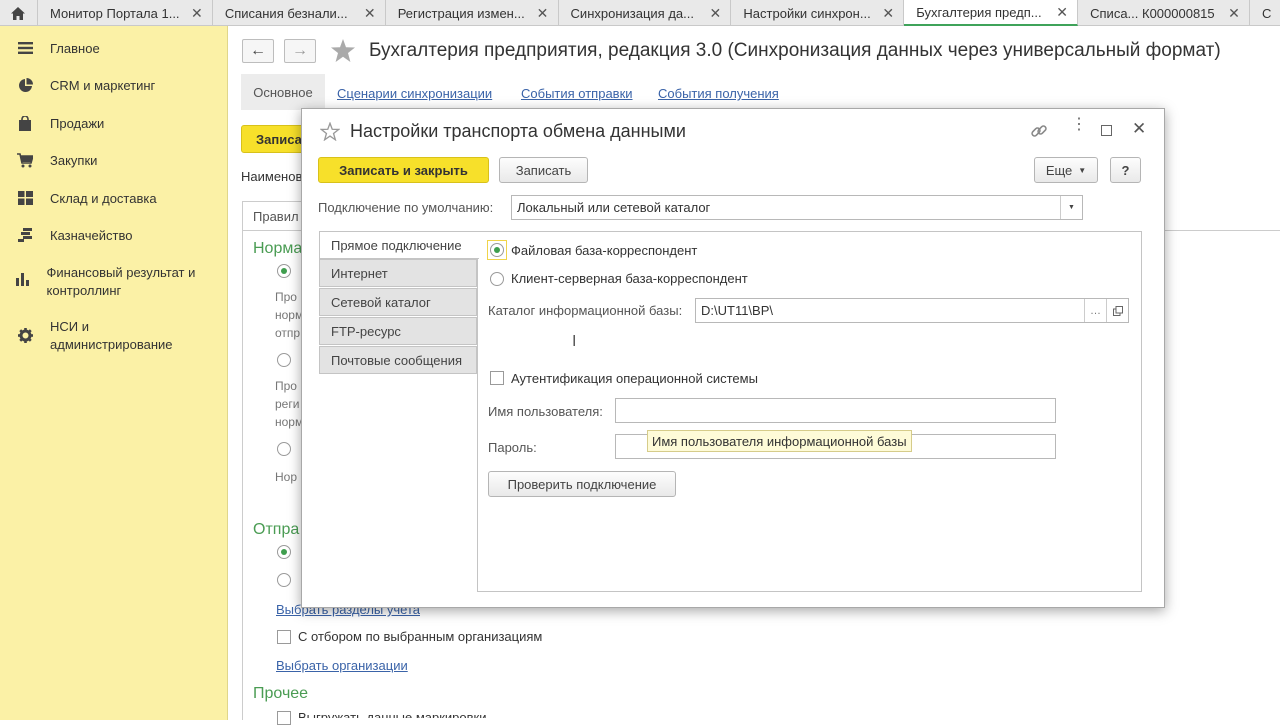  I want to click on vtab-email: Почтовые сообщения, so click(398, 360).